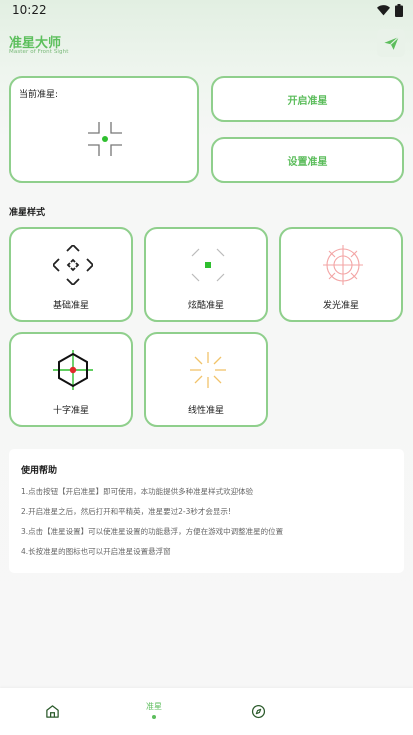 The image size is (413, 735). I want to click on status-time: 10:22, so click(29, 10).